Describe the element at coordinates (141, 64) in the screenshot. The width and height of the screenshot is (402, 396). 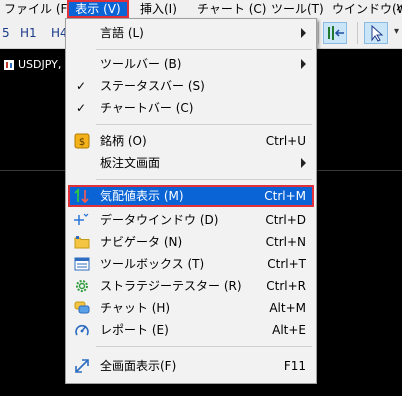
I see `menu-item-label: ツールバー (B)` at that location.